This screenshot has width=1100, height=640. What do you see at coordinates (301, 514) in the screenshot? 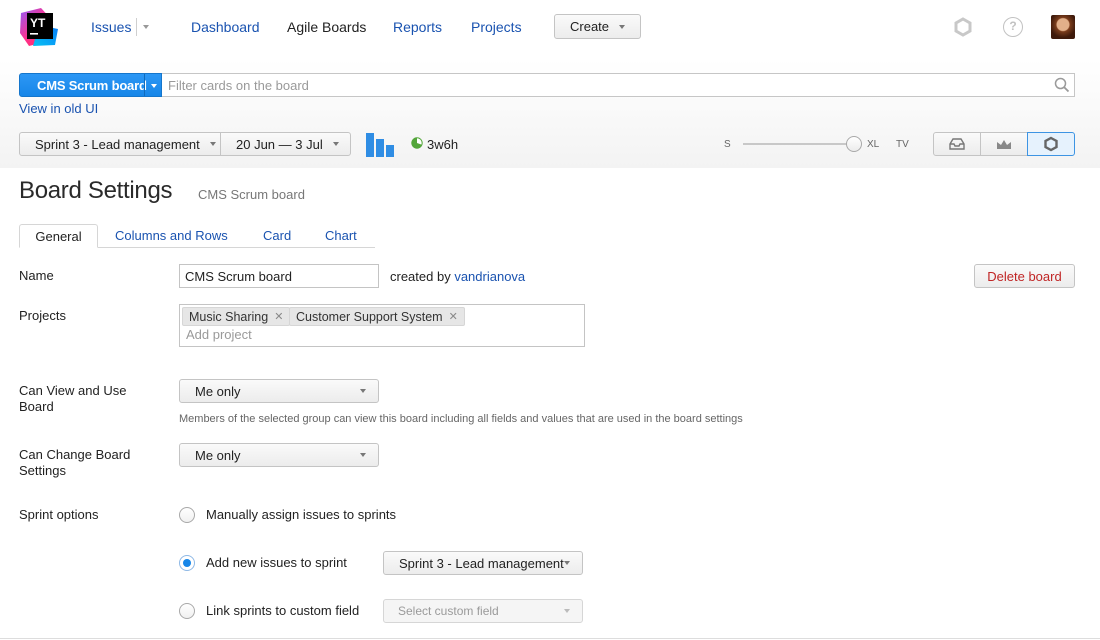
I see `sprint-option-manual-label: Manually assign issues to sprints` at bounding box center [301, 514].